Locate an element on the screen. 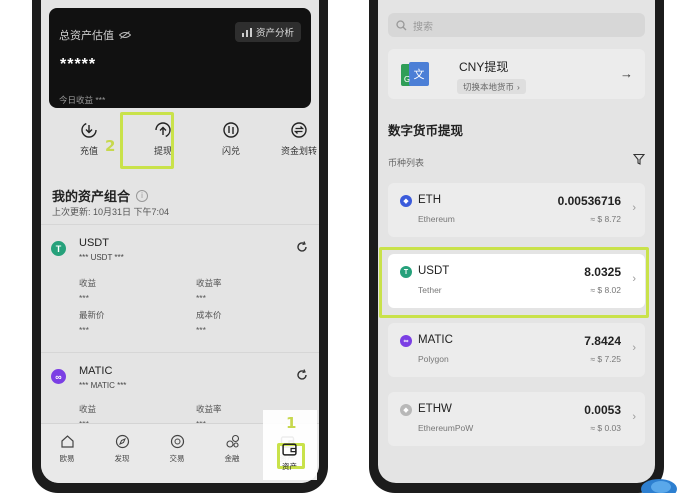  coin-amount: 0.00536716 is located at coordinates (589, 201).